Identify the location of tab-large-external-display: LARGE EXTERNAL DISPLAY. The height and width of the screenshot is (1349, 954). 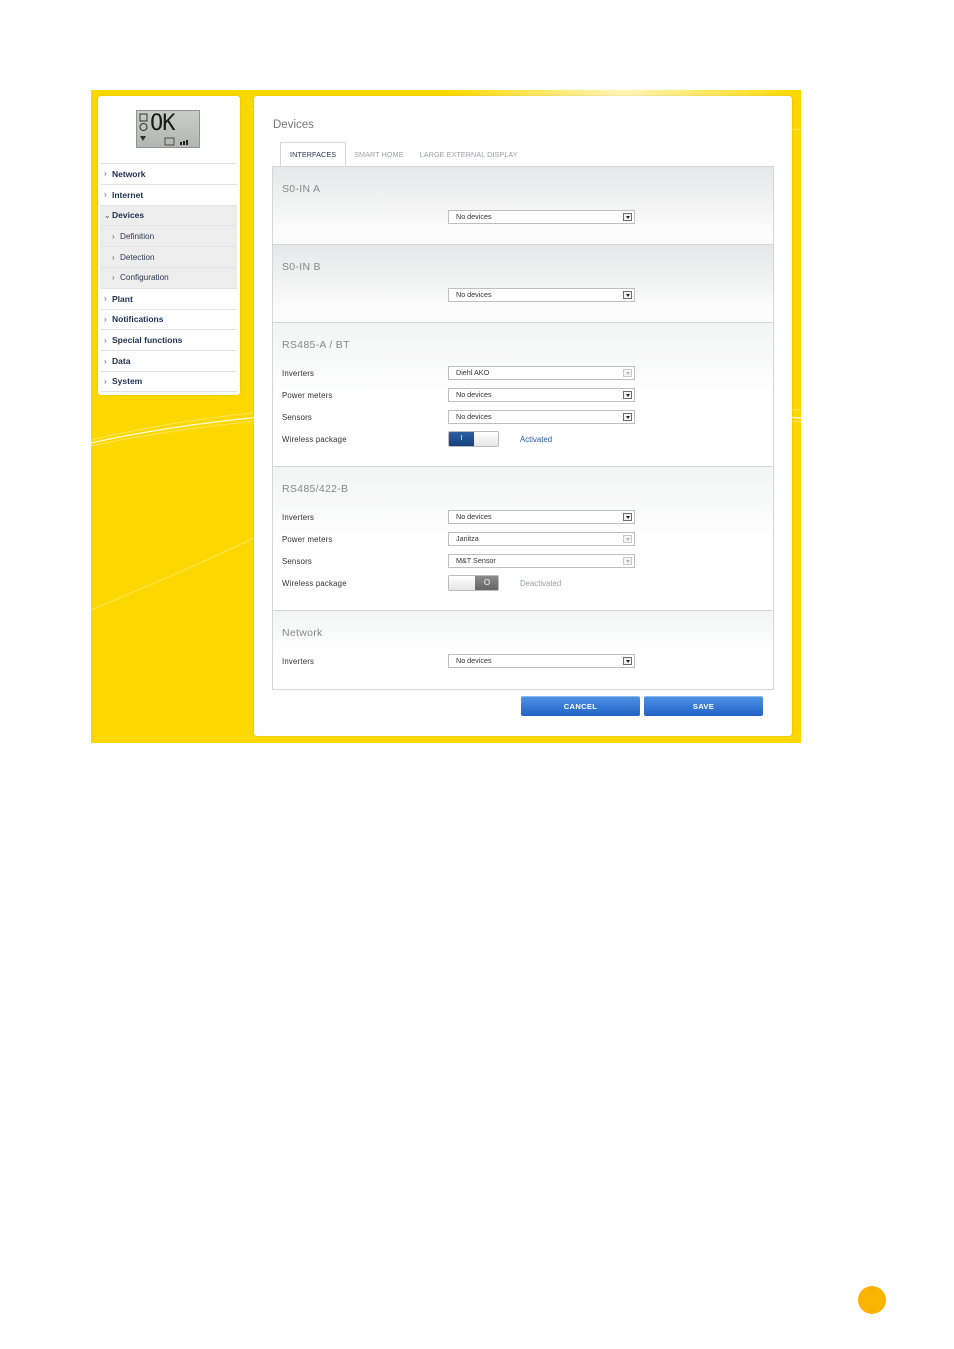
(469, 154).